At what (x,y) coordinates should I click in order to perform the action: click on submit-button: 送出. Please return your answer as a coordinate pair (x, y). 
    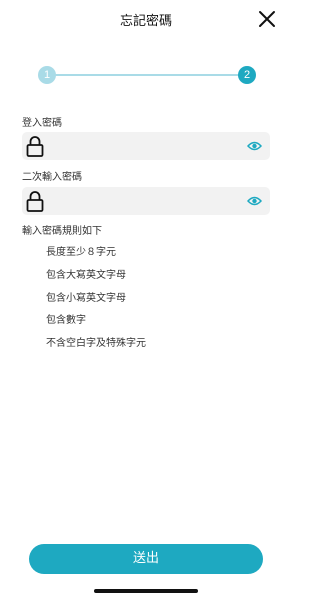
    Looking at the image, I should click on (146, 559).